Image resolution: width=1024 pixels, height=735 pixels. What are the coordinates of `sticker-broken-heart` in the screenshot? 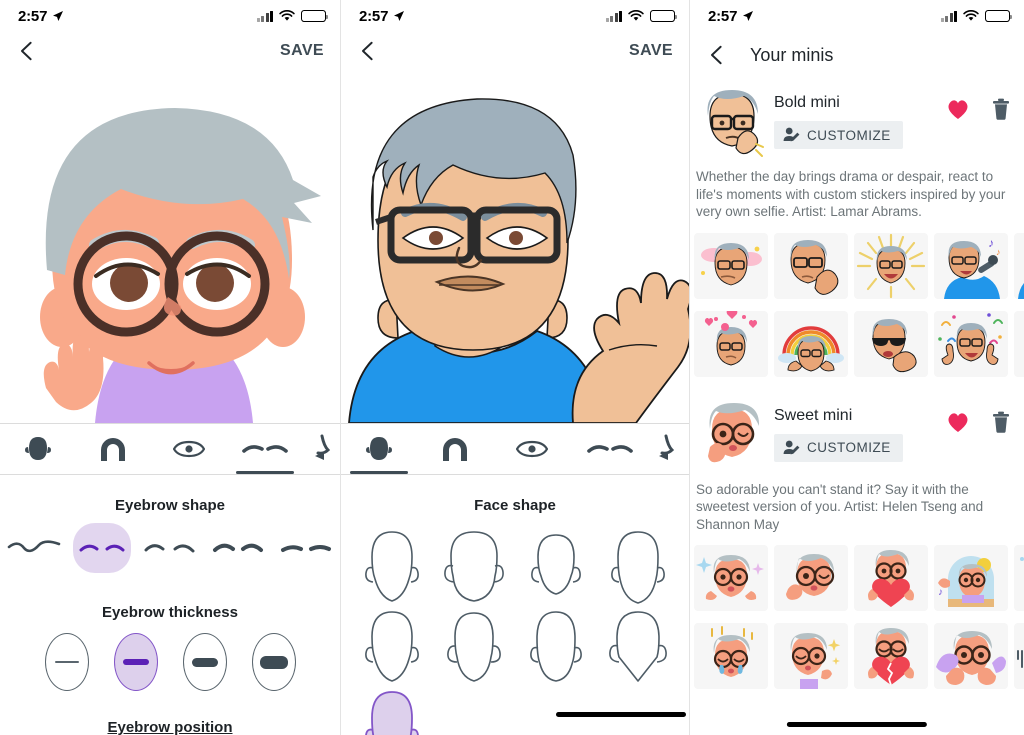 It's located at (891, 656).